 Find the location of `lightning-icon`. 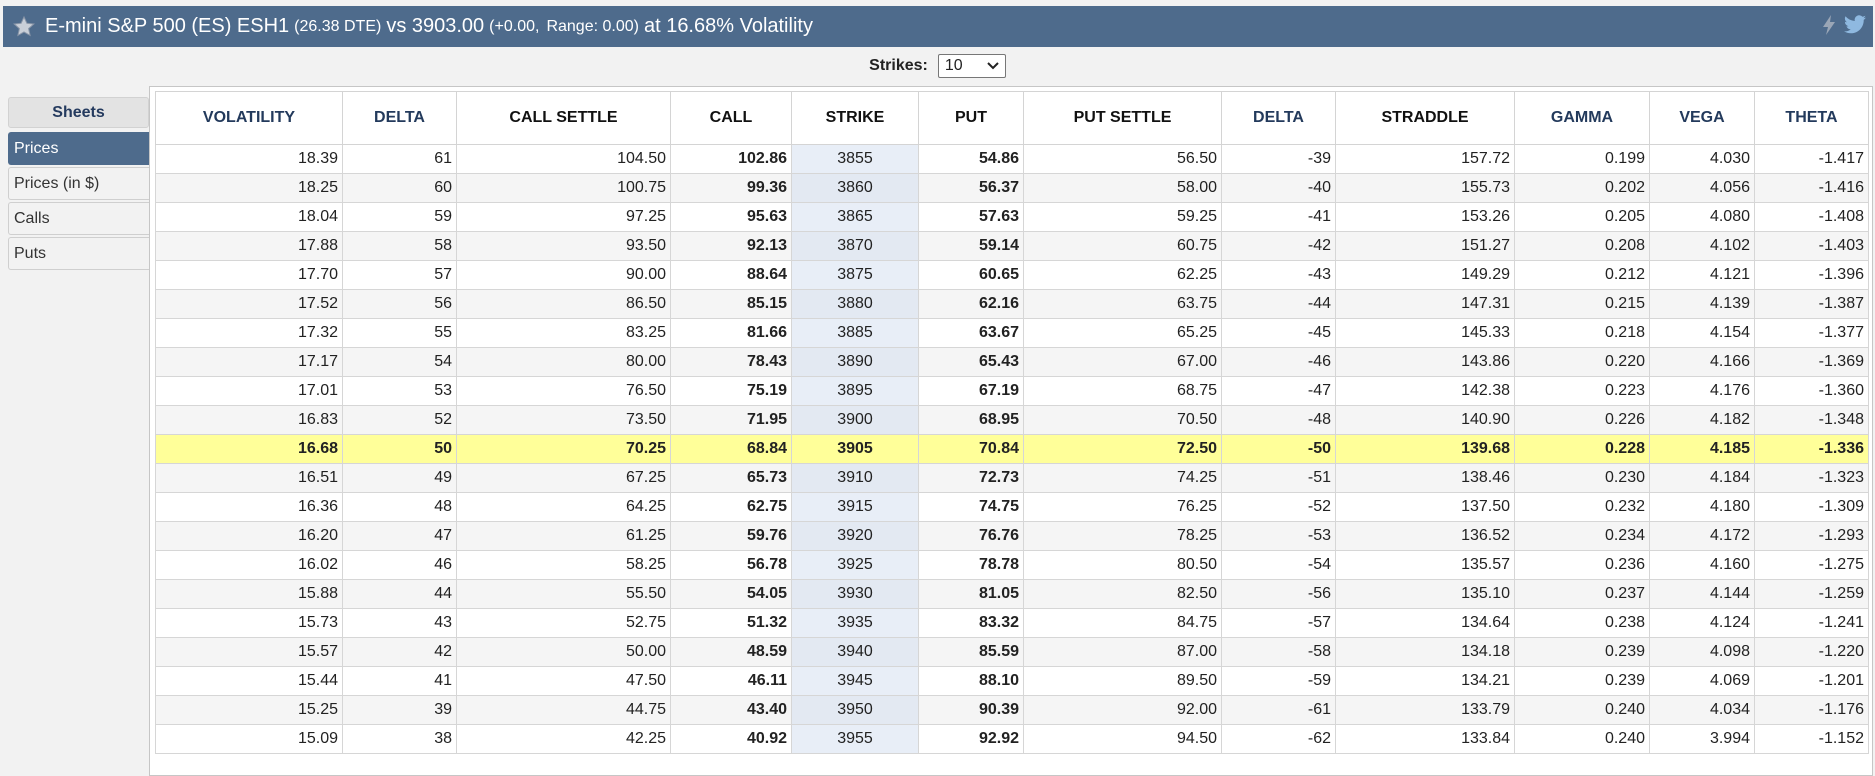

lightning-icon is located at coordinates (1829, 25).